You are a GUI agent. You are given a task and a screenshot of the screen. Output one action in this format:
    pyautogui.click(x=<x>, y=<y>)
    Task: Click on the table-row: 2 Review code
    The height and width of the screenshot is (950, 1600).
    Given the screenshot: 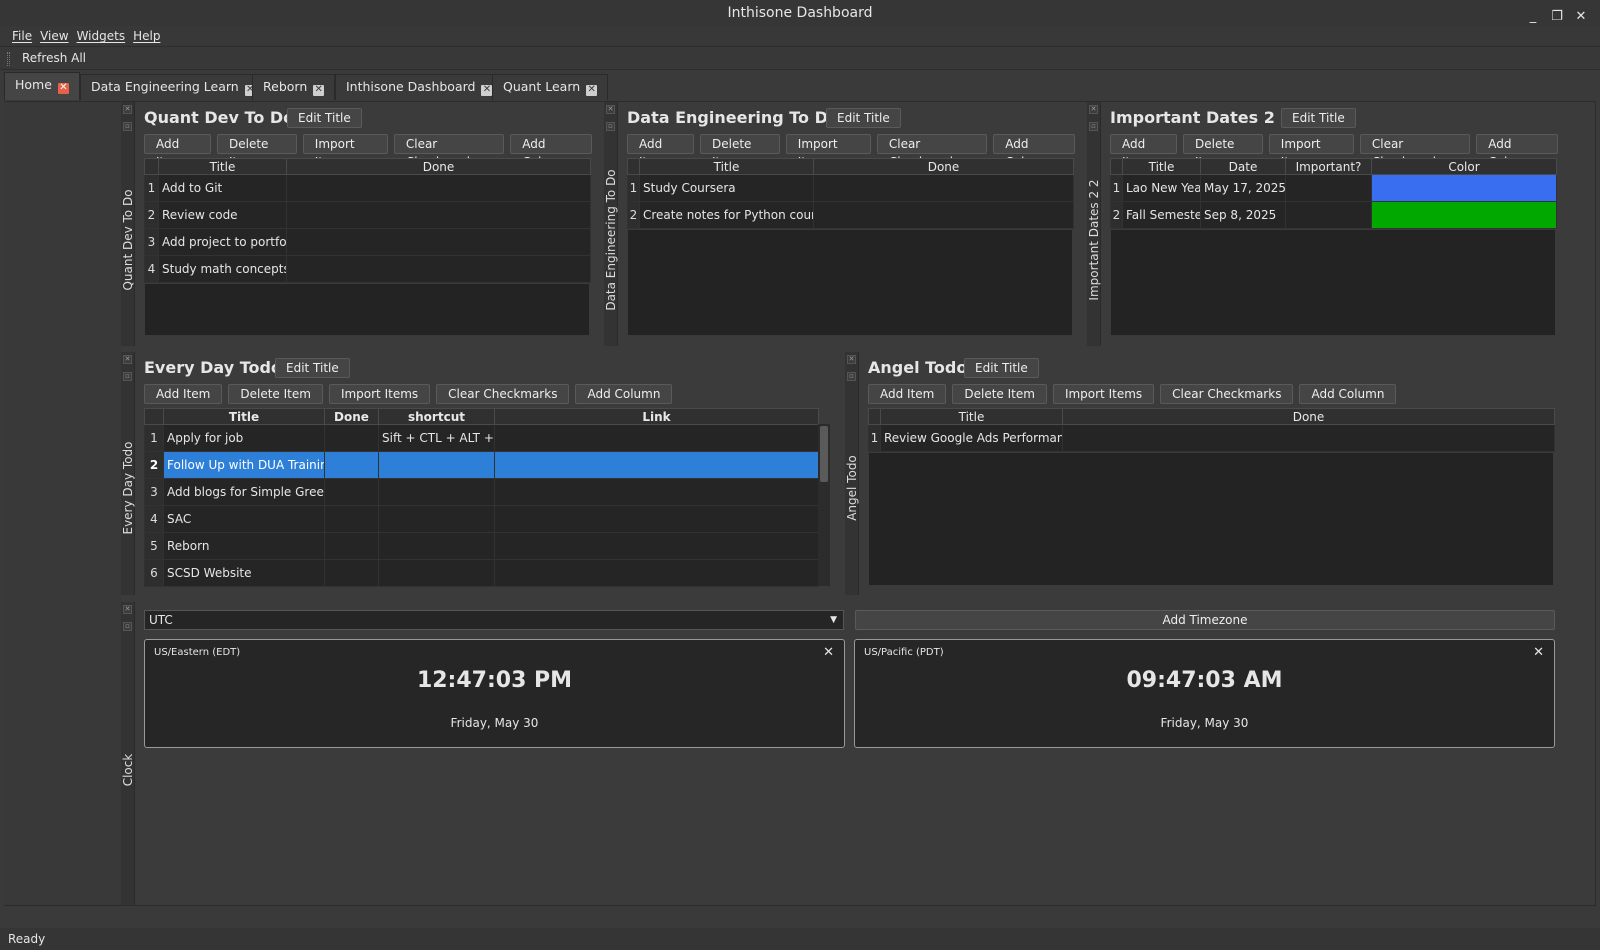 What is the action you would take?
    pyautogui.click(x=367, y=215)
    